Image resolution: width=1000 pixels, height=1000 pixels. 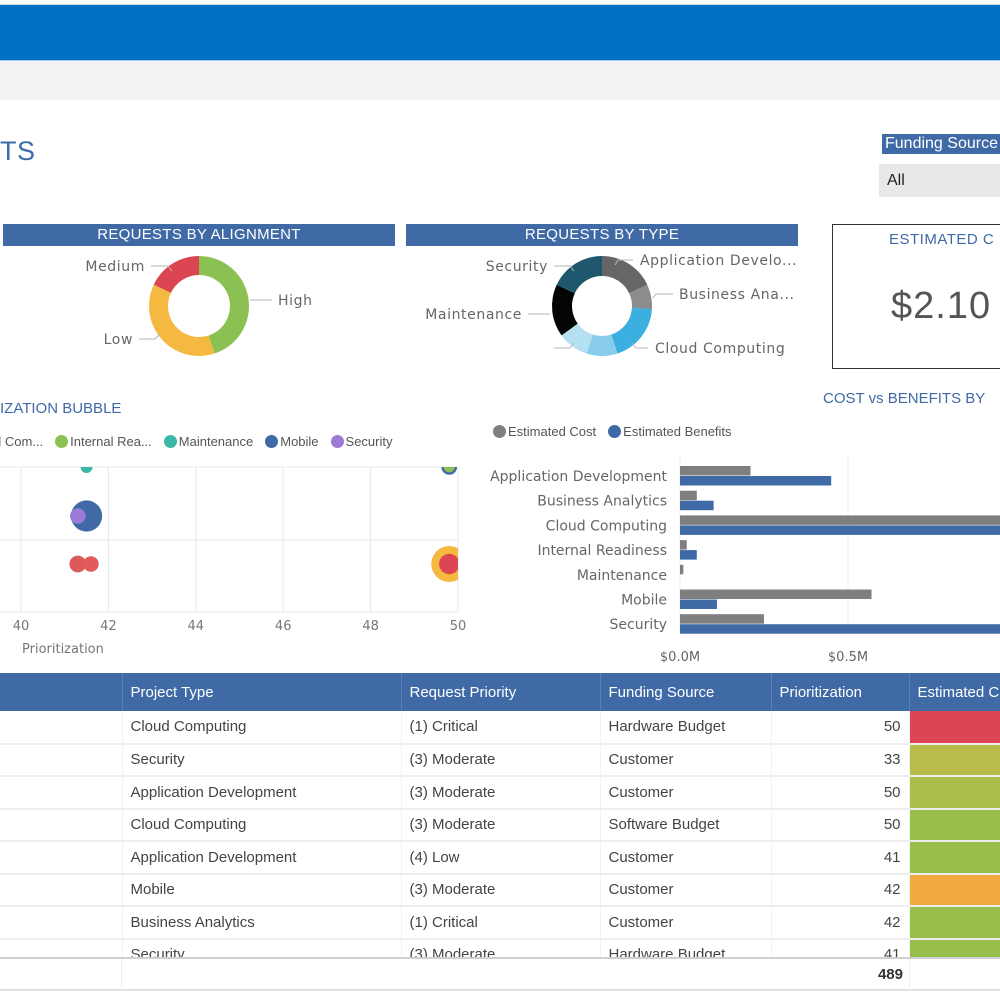 I want to click on page-title: TS, so click(x=18, y=151).